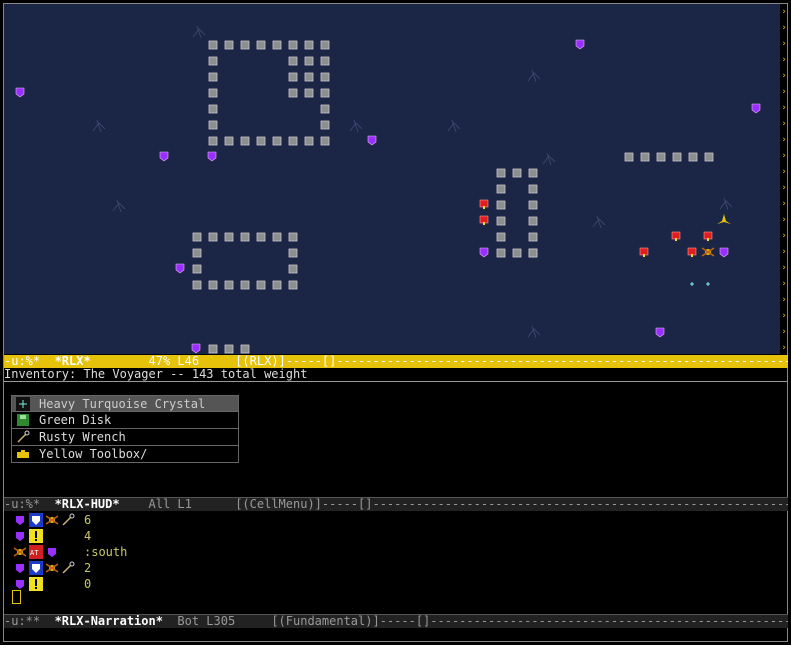 This screenshot has width=791, height=645. Describe the element at coordinates (125, 454) in the screenshot. I see `inventory-item: Yellow Toolbox/` at that location.